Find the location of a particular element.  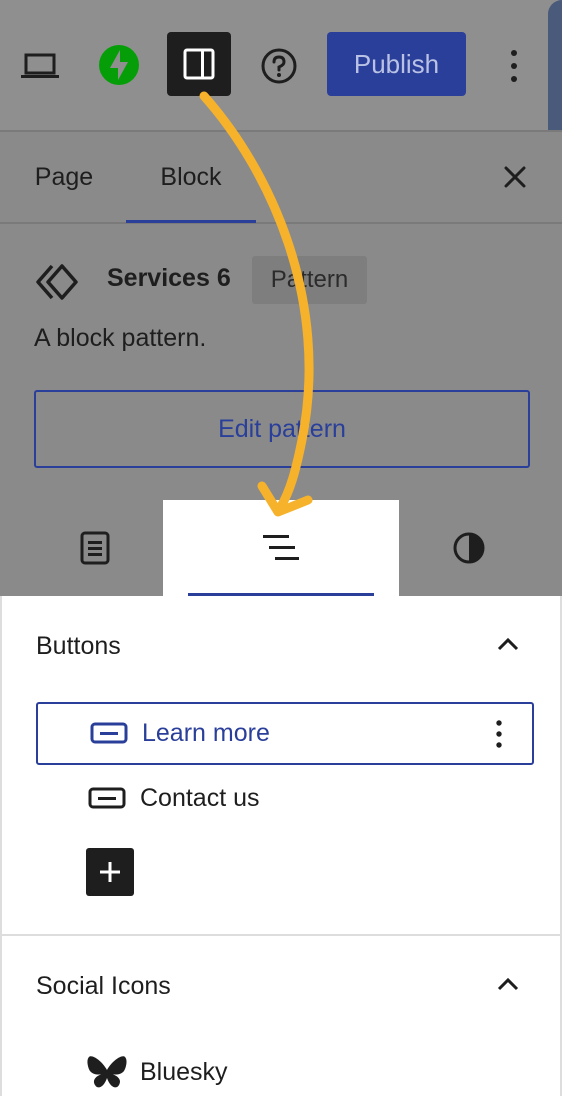

close-icon is located at coordinates (515, 177).